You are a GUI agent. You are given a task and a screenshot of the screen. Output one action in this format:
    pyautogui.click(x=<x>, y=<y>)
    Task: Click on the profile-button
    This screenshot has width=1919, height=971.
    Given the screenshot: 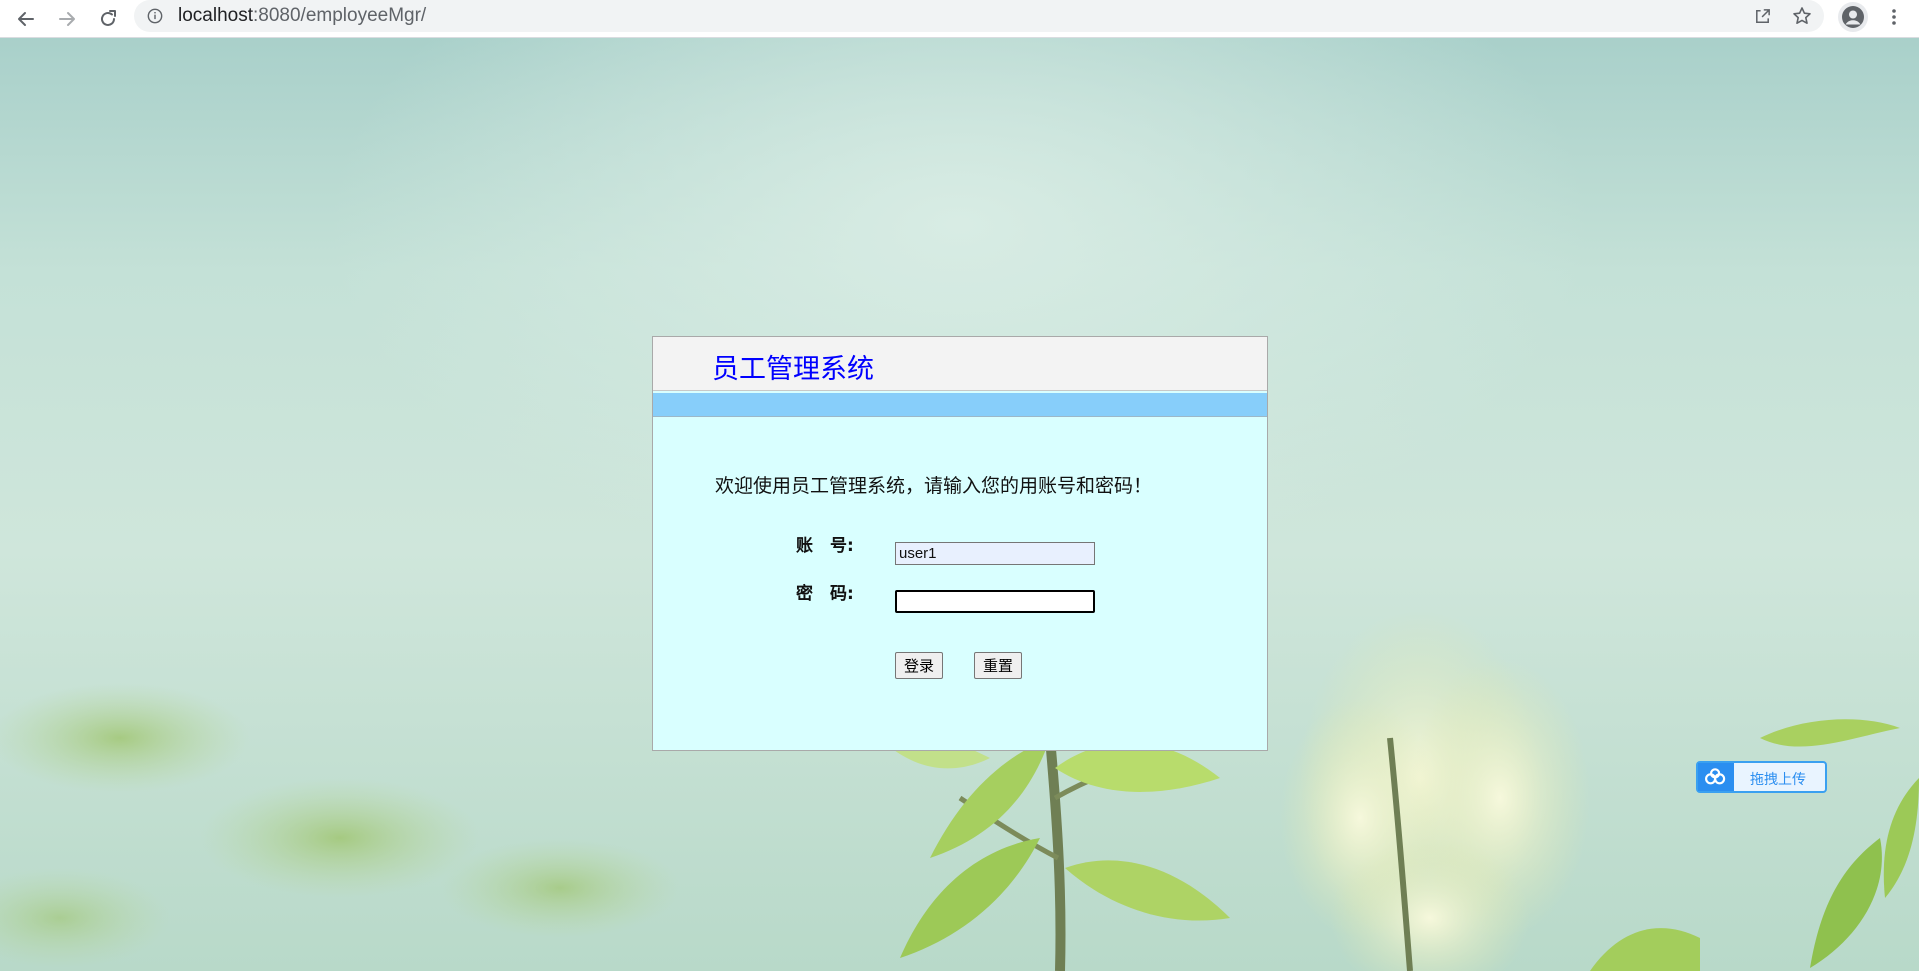 What is the action you would take?
    pyautogui.click(x=1853, y=17)
    